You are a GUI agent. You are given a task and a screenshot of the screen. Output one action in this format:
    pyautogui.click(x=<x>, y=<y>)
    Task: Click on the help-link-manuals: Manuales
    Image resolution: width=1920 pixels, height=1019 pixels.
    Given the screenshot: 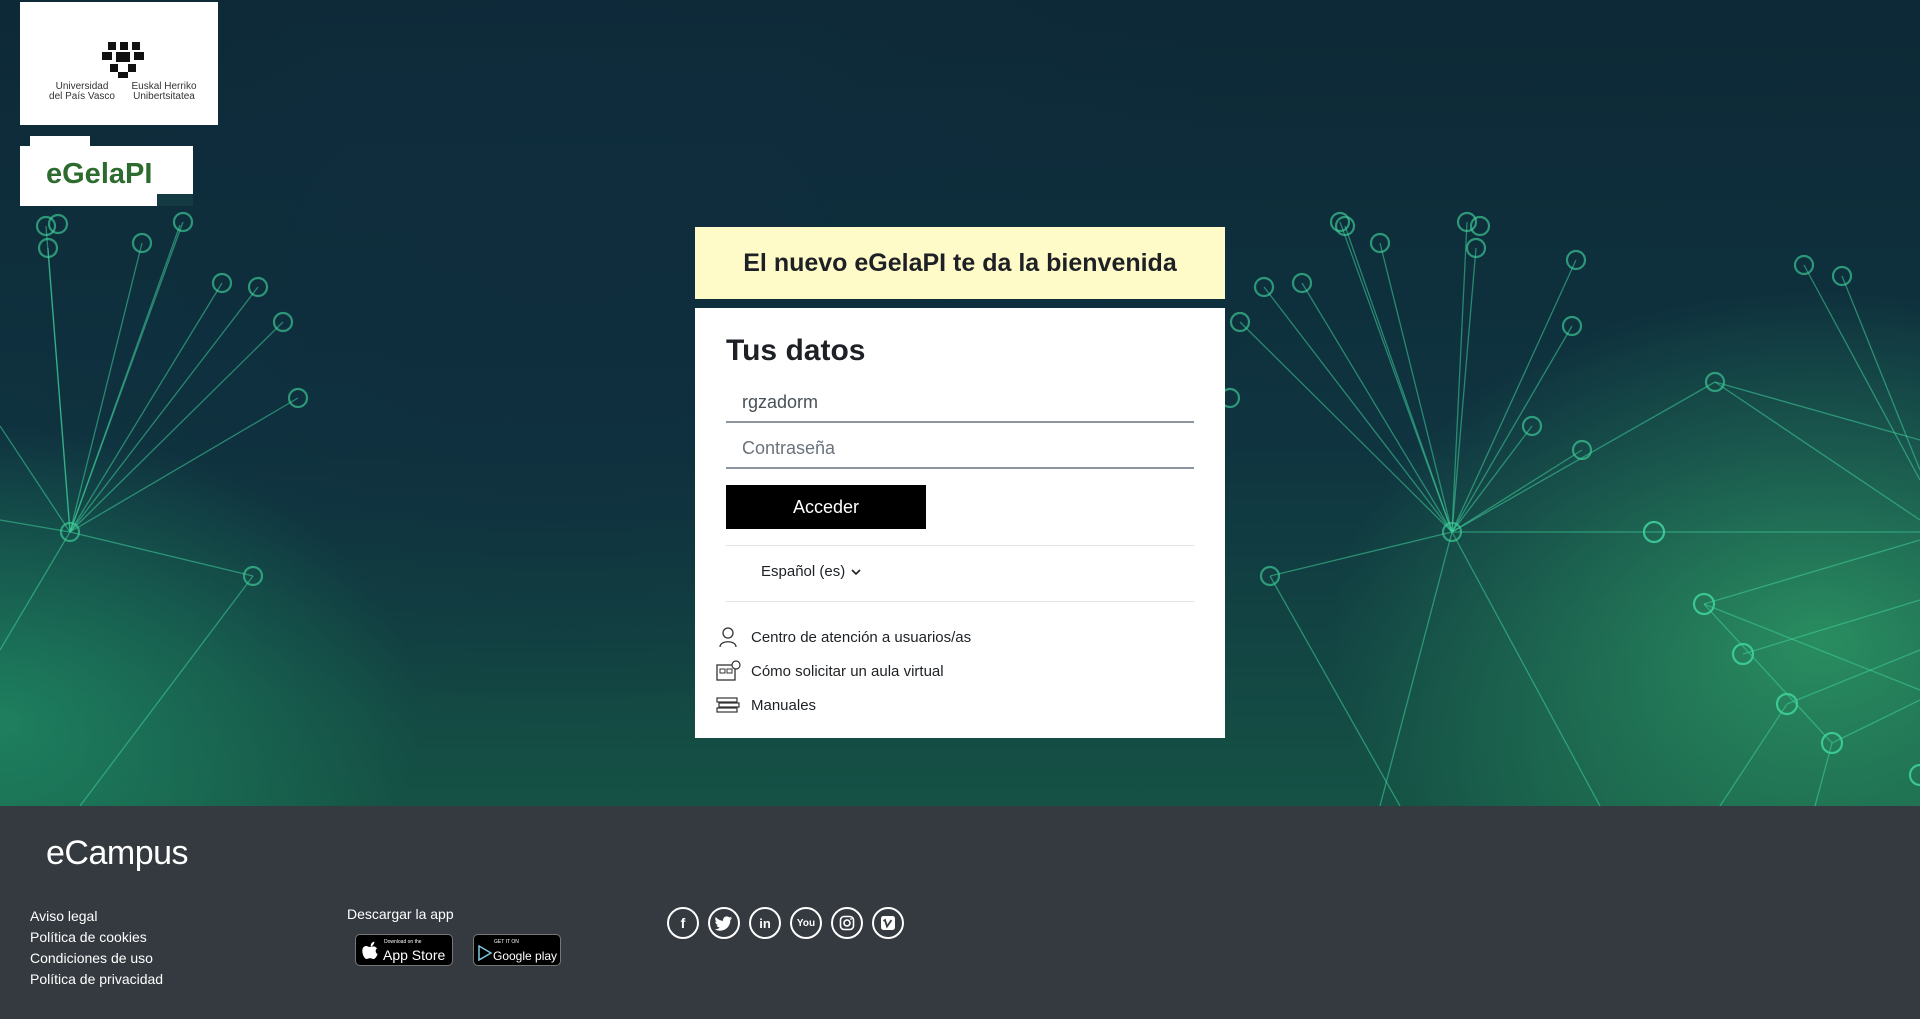 What is the action you would take?
    pyautogui.click(x=843, y=705)
    